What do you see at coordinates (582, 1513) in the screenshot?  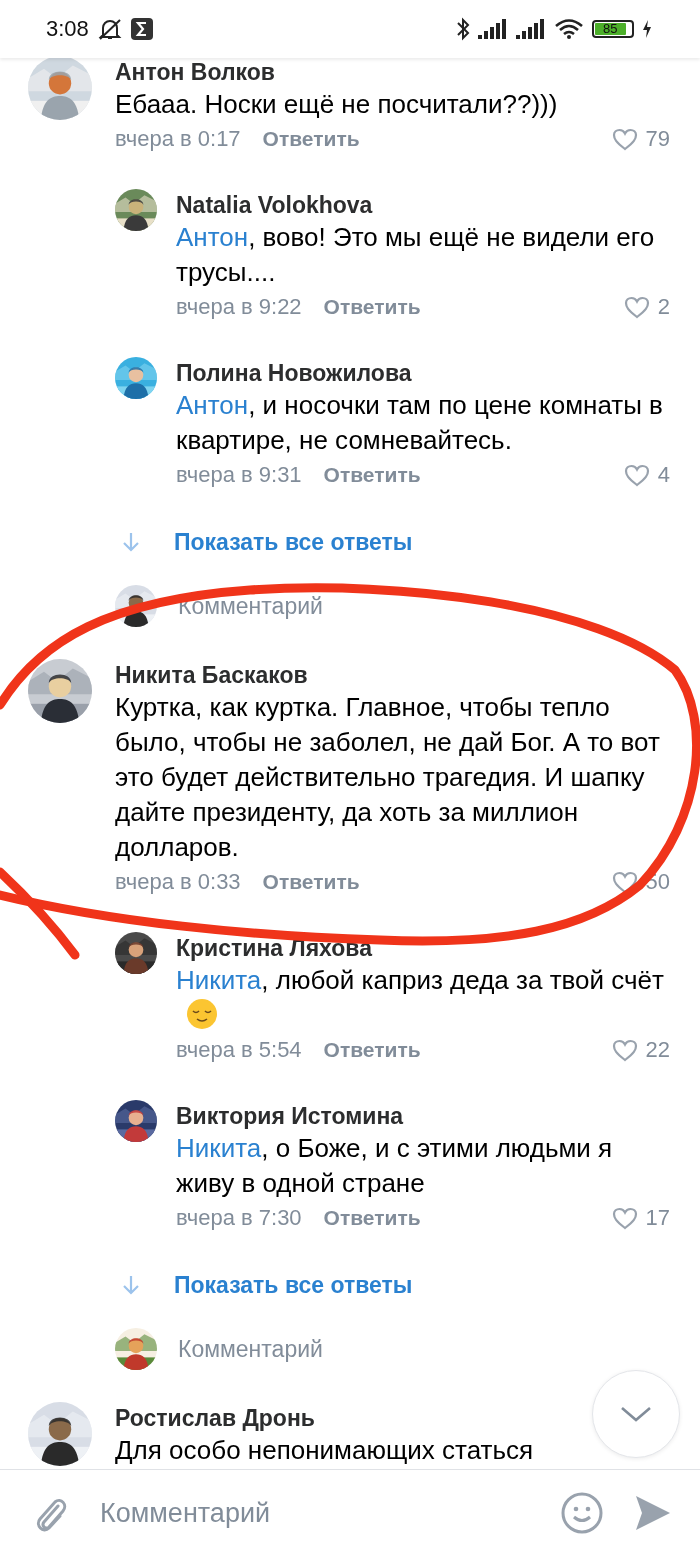 I see `smile-icon` at bounding box center [582, 1513].